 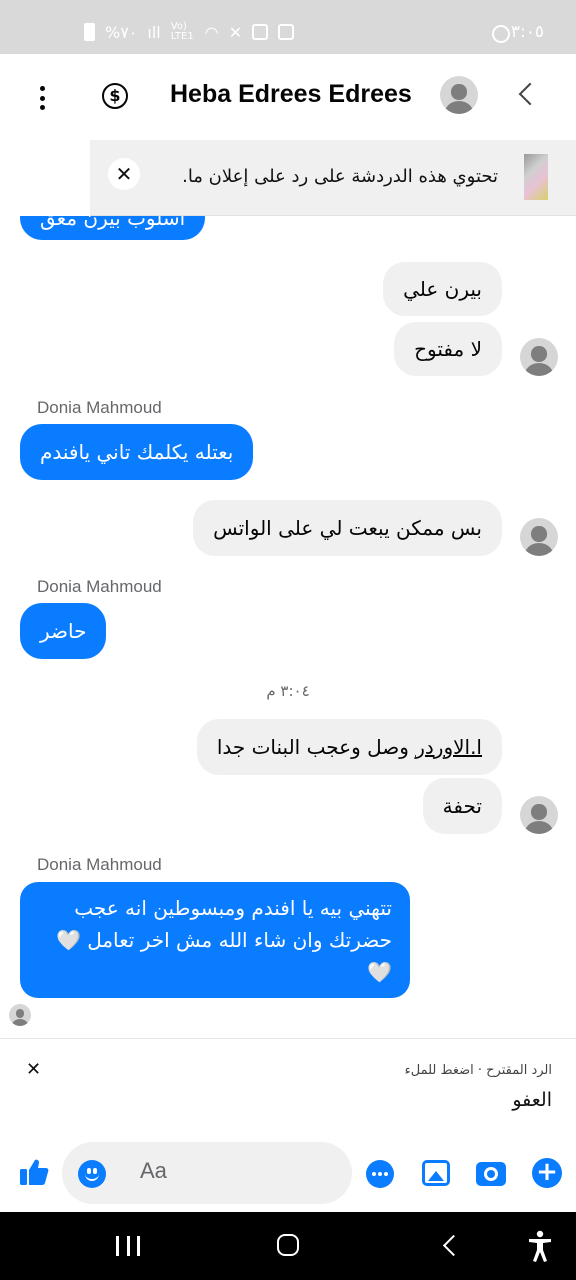 What do you see at coordinates (137, 452) in the screenshot?
I see `message-bubble: بعتله يكلمك تاني يافندم` at bounding box center [137, 452].